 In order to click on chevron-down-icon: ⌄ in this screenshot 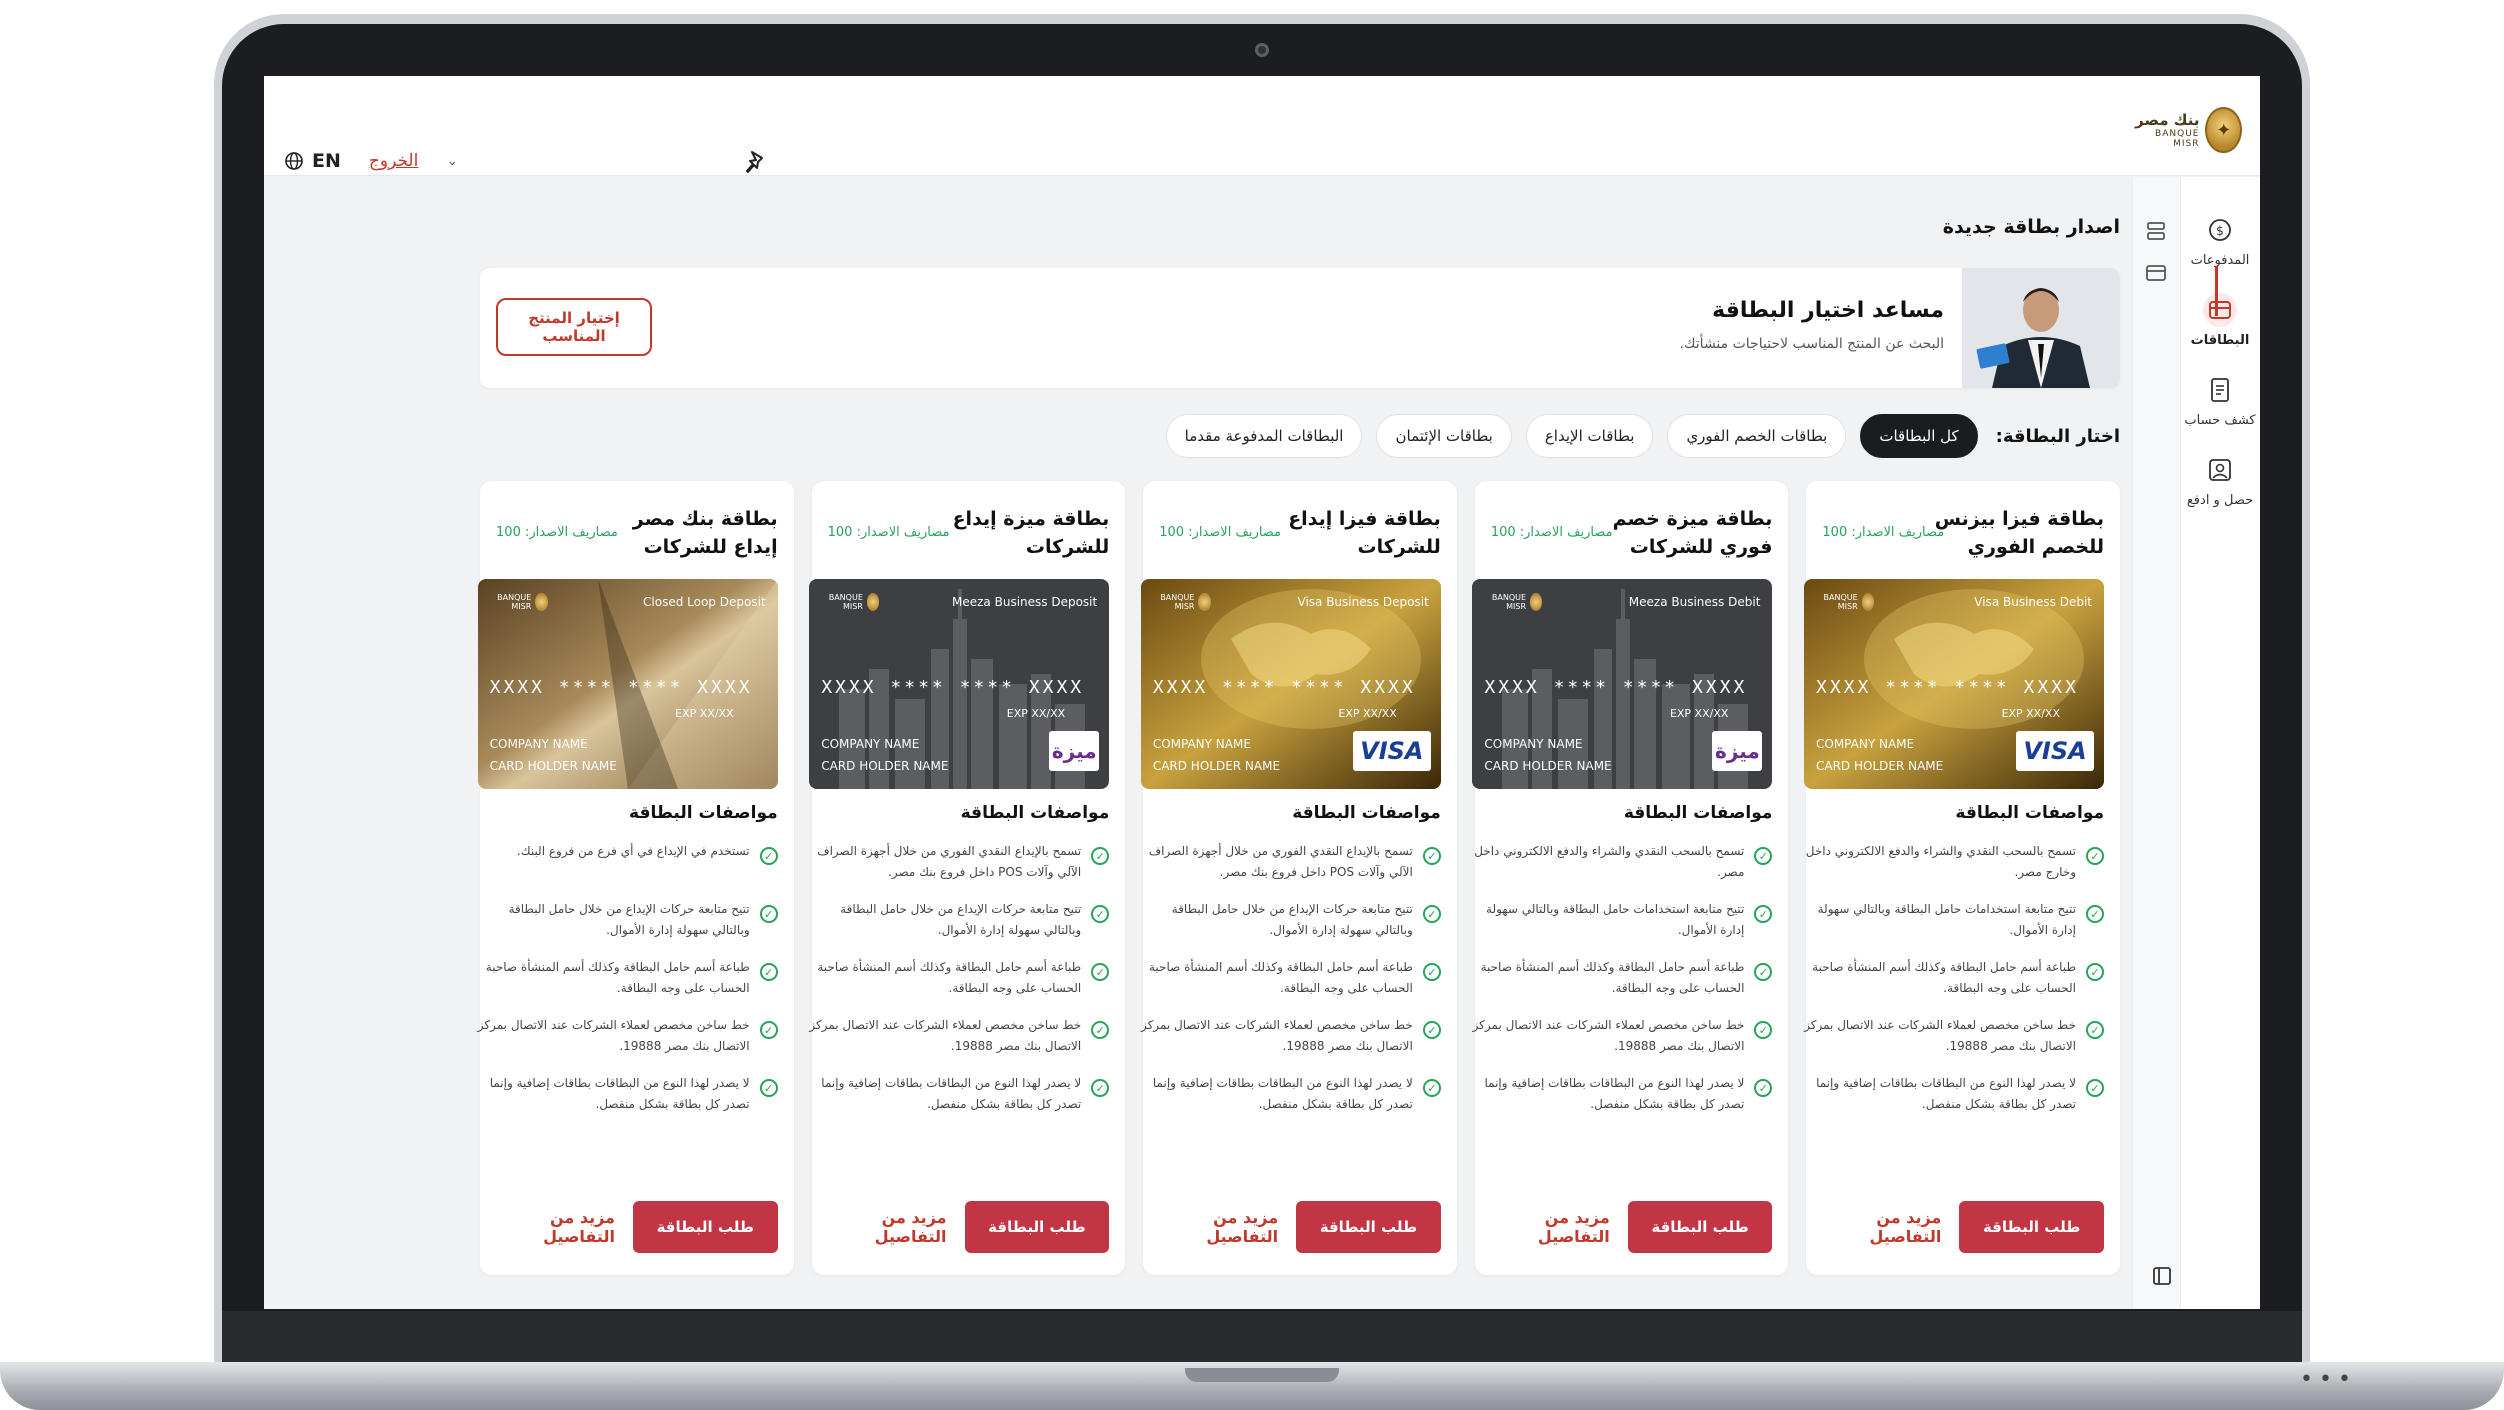, I will do `click(452, 161)`.